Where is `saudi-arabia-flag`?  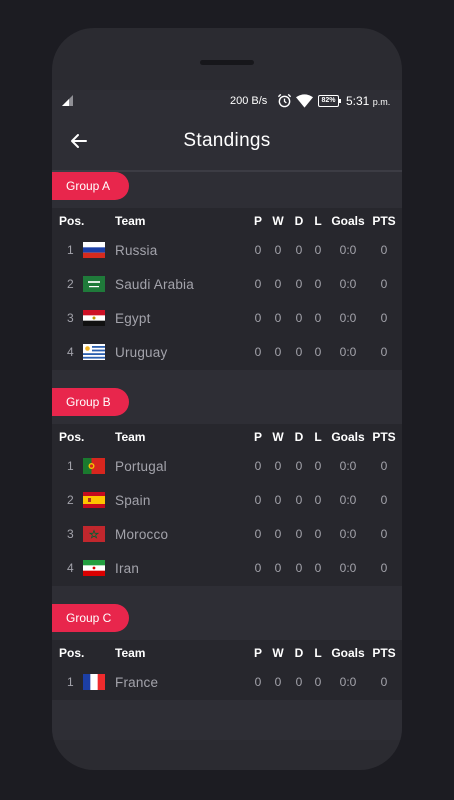
saudi-arabia-flag is located at coordinates (94, 284).